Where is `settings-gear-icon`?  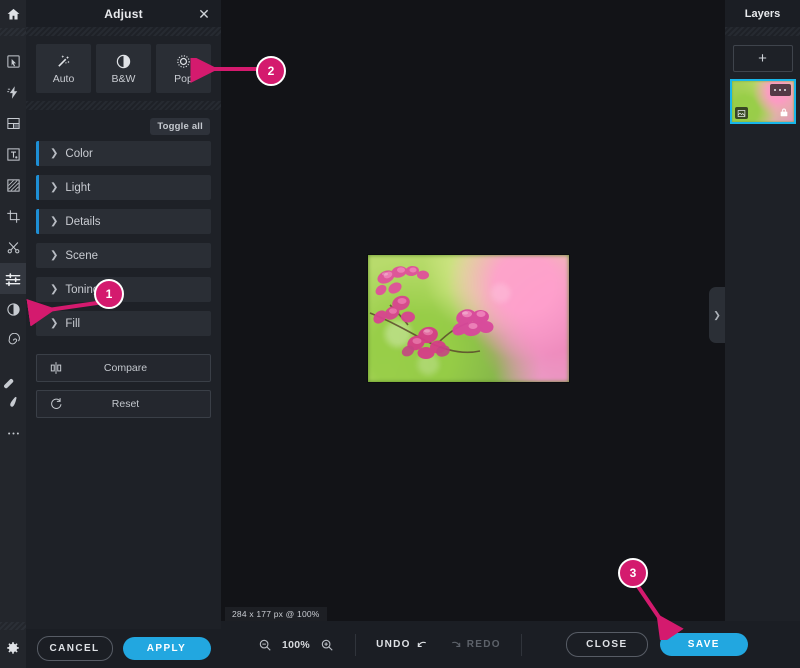 settings-gear-icon is located at coordinates (13, 649).